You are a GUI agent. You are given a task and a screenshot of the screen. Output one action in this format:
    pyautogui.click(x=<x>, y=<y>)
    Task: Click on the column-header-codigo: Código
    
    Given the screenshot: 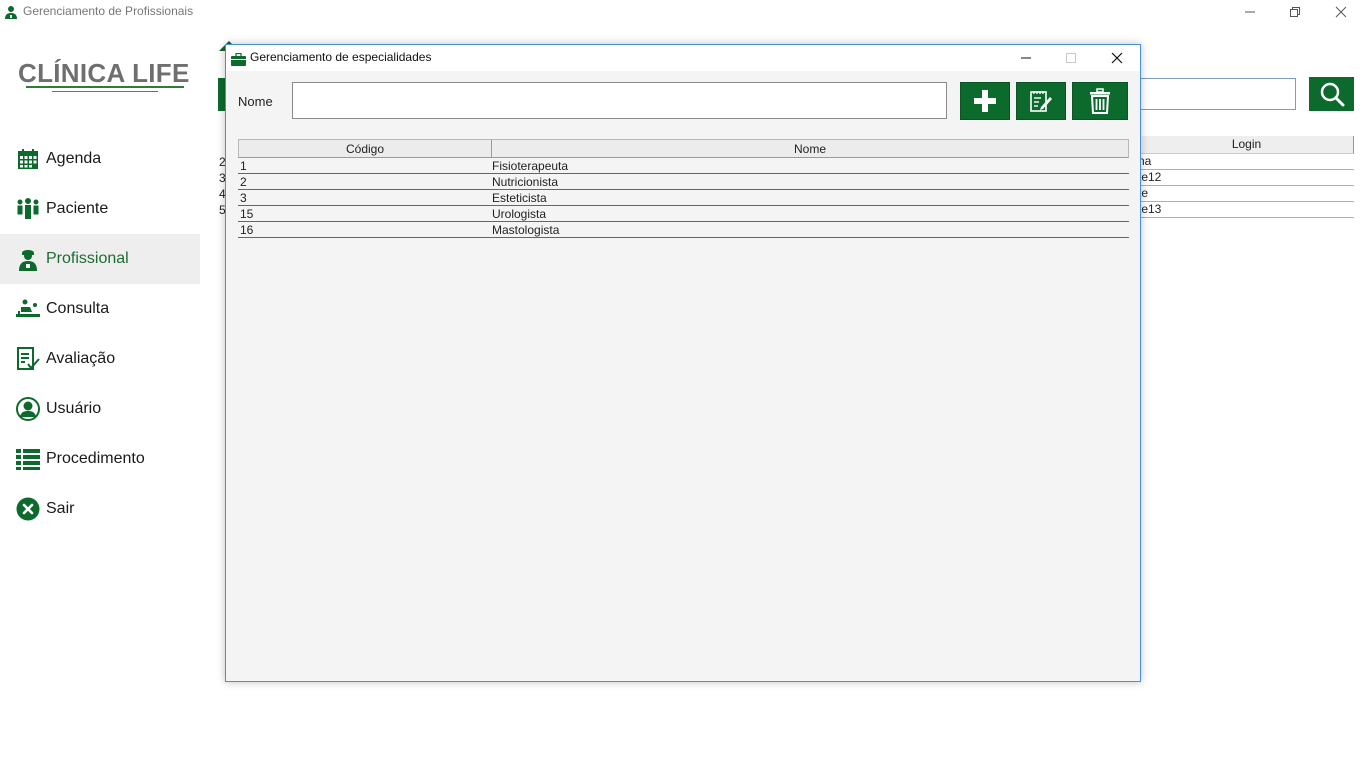 What is the action you would take?
    pyautogui.click(x=365, y=149)
    